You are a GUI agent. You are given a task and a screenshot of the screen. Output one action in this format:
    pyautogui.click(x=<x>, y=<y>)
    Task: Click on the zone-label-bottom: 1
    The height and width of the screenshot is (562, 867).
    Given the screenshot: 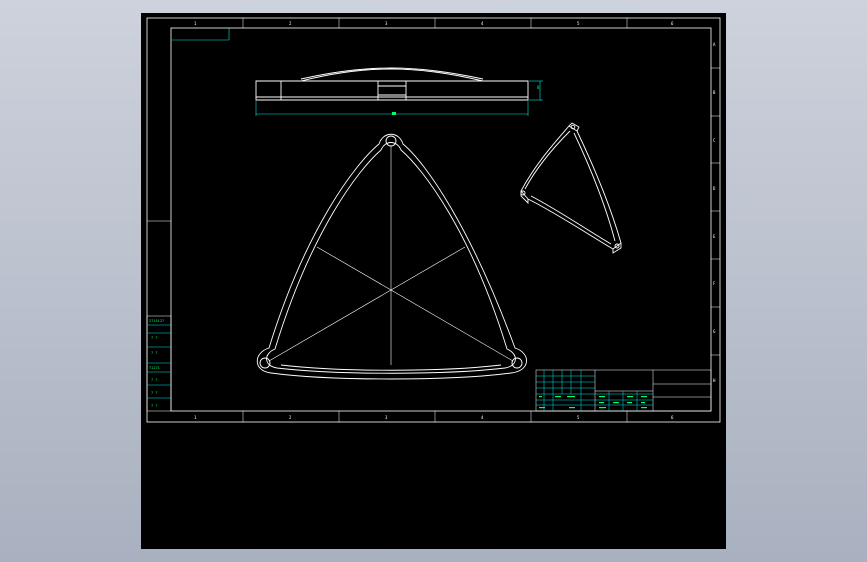 What is the action you would take?
    pyautogui.click(x=195, y=417)
    